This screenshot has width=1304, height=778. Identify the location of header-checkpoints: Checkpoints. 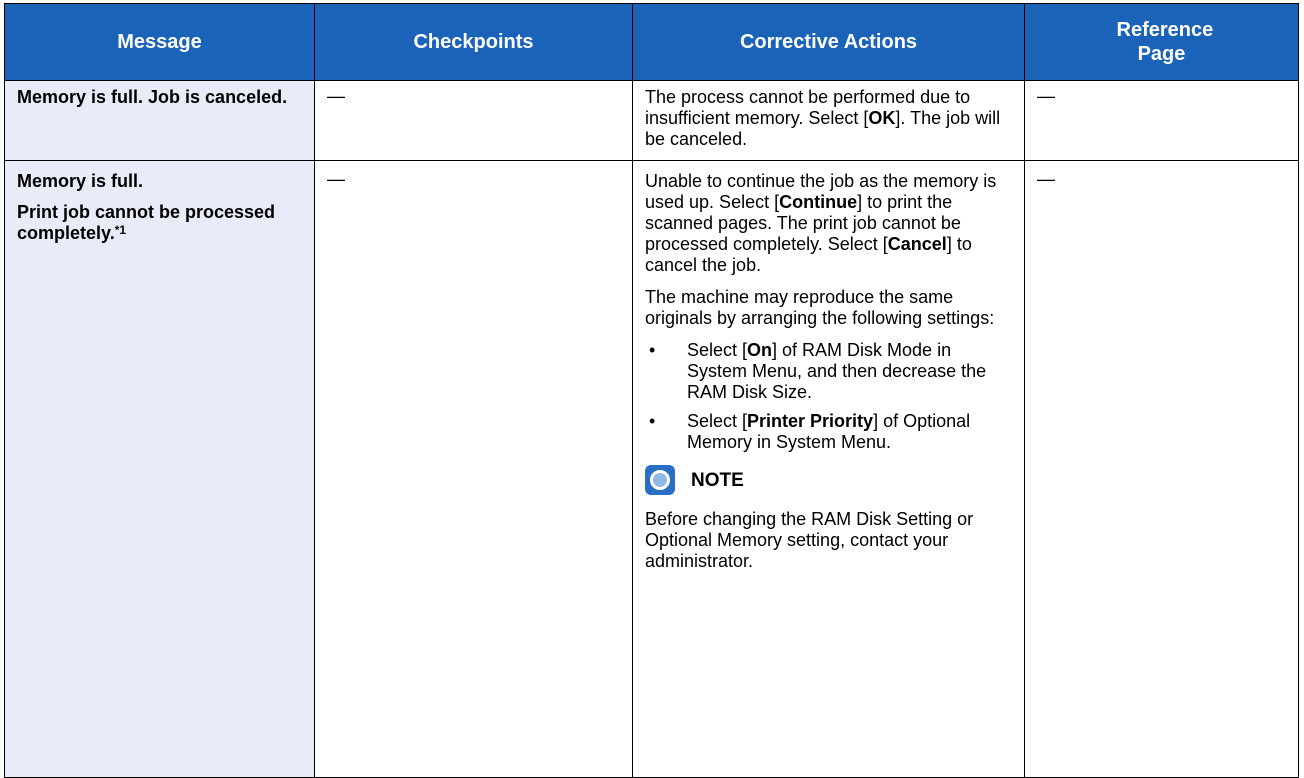
(473, 42).